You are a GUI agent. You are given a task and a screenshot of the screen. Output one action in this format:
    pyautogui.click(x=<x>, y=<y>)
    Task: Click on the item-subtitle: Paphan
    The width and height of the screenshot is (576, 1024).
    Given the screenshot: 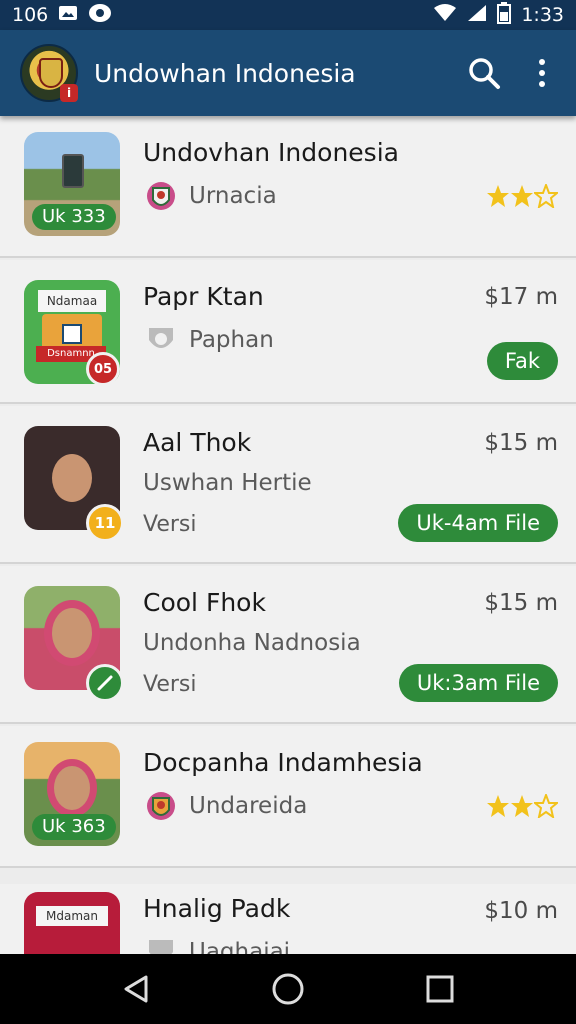 What is the action you would take?
    pyautogui.click(x=231, y=340)
    